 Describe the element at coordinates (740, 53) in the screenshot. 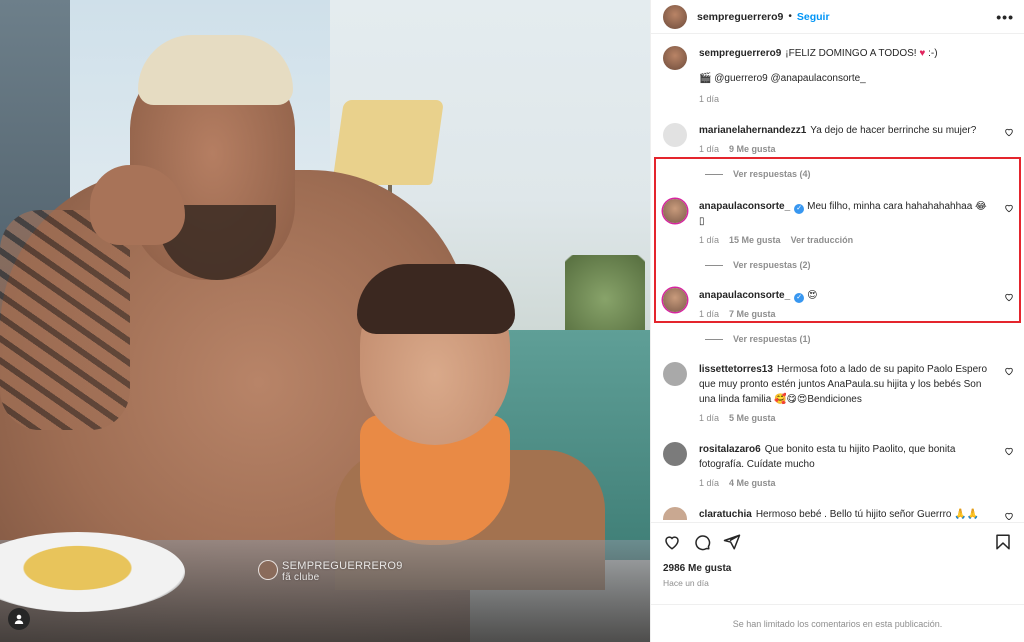

I see `caption-user: sempreguerrero9` at that location.